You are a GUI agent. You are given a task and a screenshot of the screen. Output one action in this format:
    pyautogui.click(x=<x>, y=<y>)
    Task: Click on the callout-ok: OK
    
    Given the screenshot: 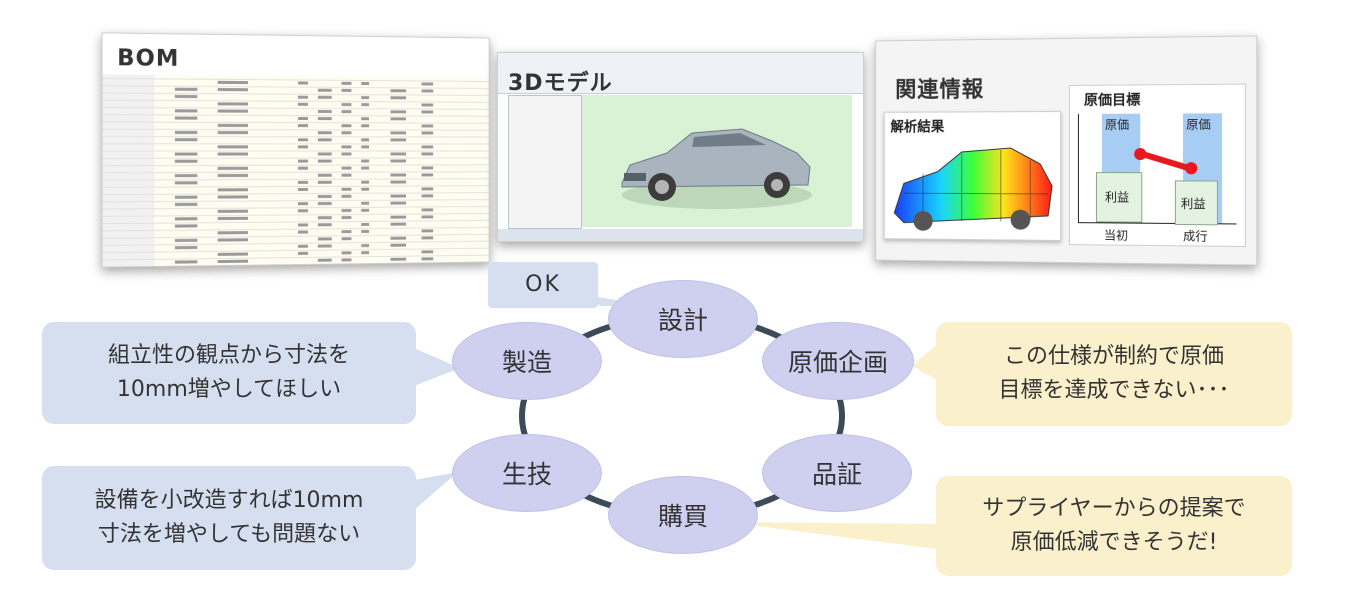 What is the action you would take?
    pyautogui.click(x=543, y=285)
    